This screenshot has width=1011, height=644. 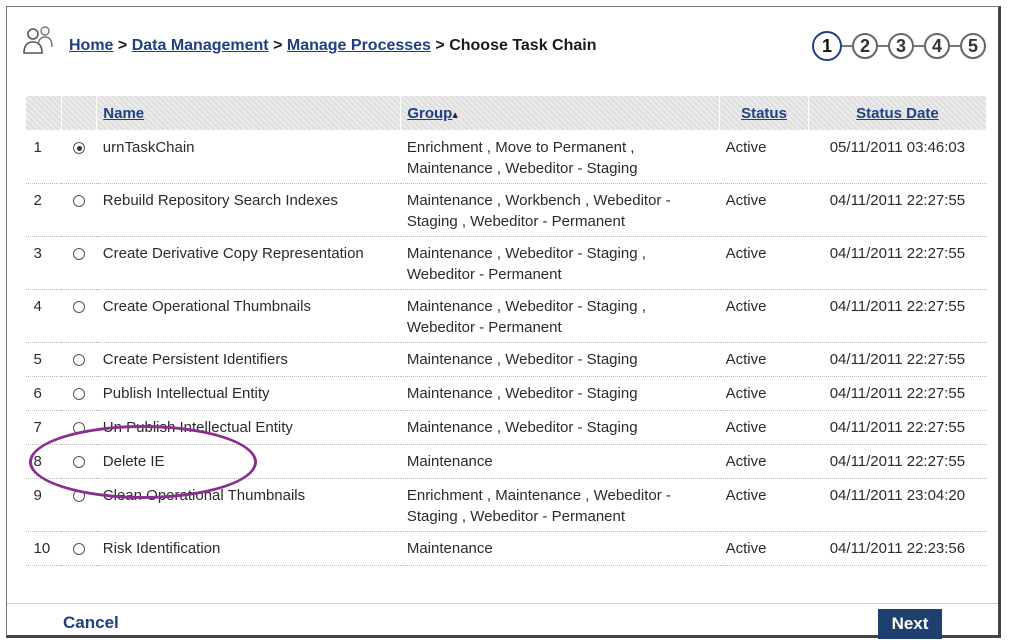 What do you see at coordinates (91, 623) in the screenshot?
I see `cancel-link: Cancel` at bounding box center [91, 623].